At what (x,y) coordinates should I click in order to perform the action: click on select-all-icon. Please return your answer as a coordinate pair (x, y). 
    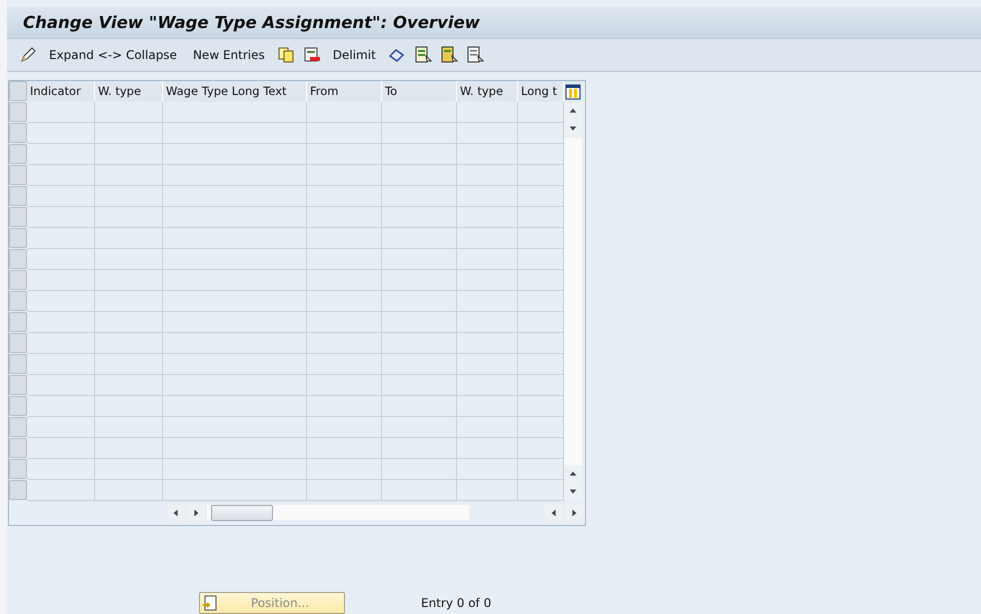
    Looking at the image, I should click on (423, 55).